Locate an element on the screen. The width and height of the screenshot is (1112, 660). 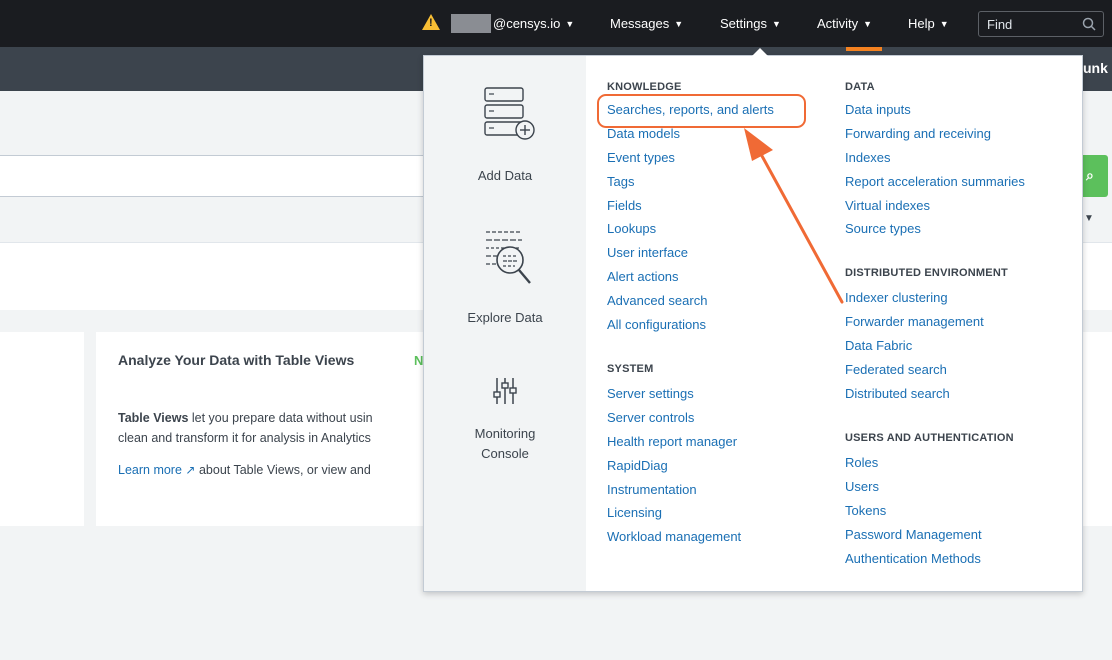
find-input: Find is located at coordinates (1041, 24).